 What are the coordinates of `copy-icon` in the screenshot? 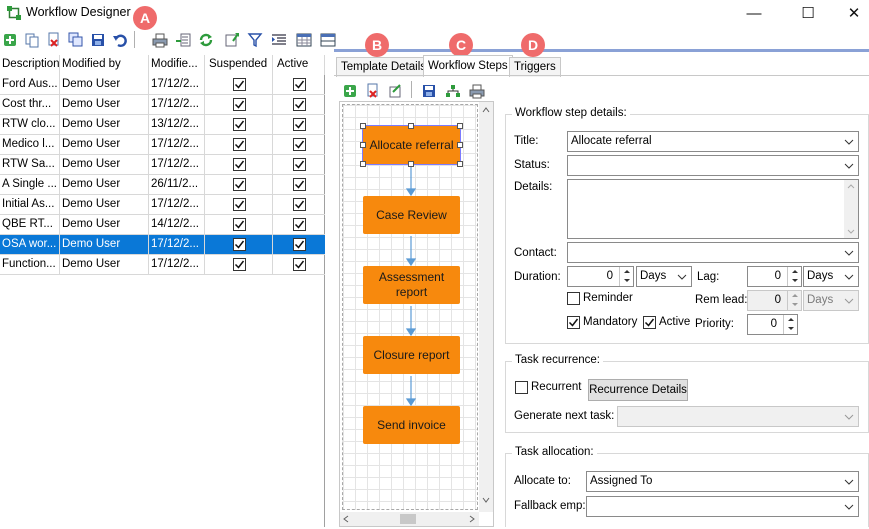 It's located at (32, 39).